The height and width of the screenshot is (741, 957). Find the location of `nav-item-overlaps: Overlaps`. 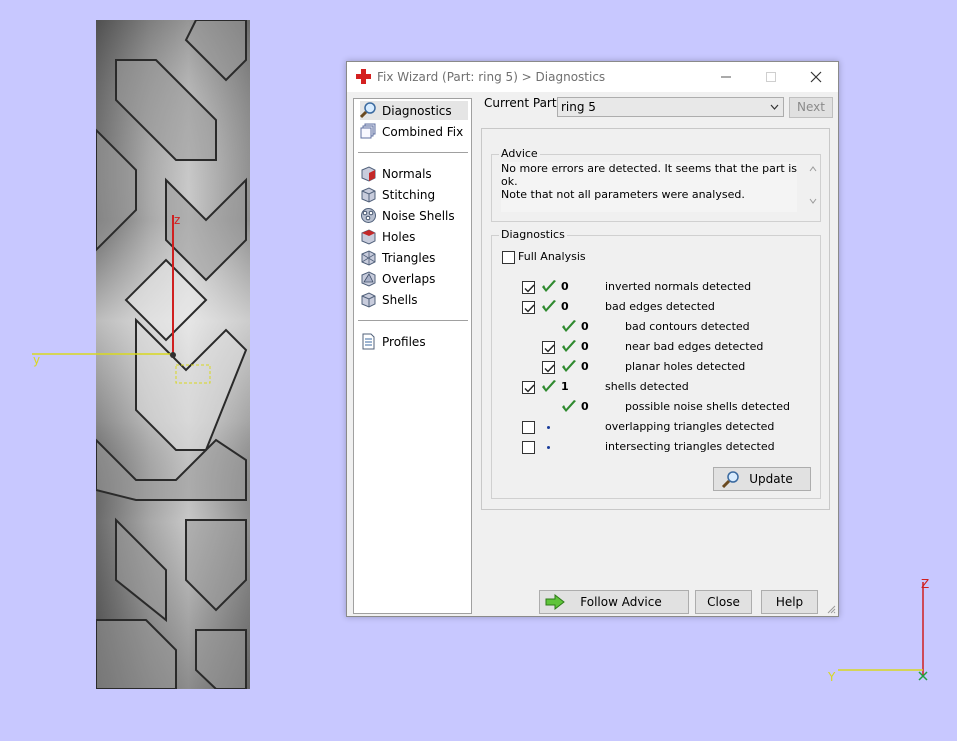

nav-item-overlaps: Overlaps is located at coordinates (414, 278).